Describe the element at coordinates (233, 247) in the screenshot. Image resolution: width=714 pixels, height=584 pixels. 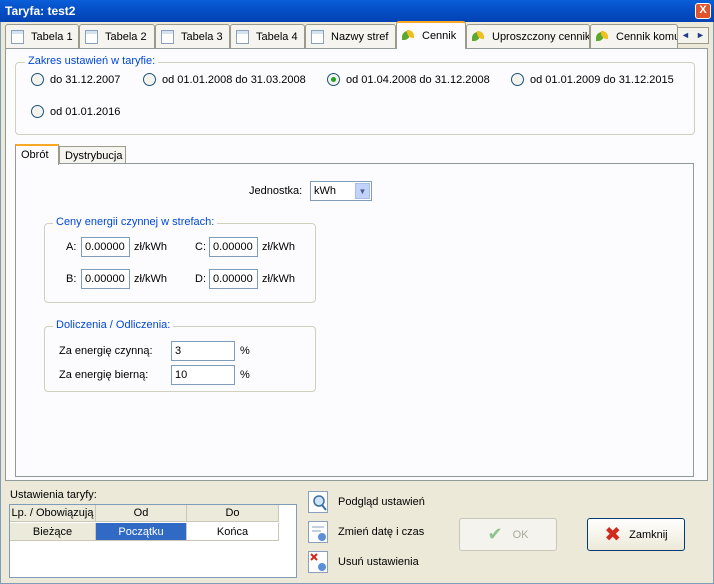
I see `zone-c-input: 0.00000` at that location.